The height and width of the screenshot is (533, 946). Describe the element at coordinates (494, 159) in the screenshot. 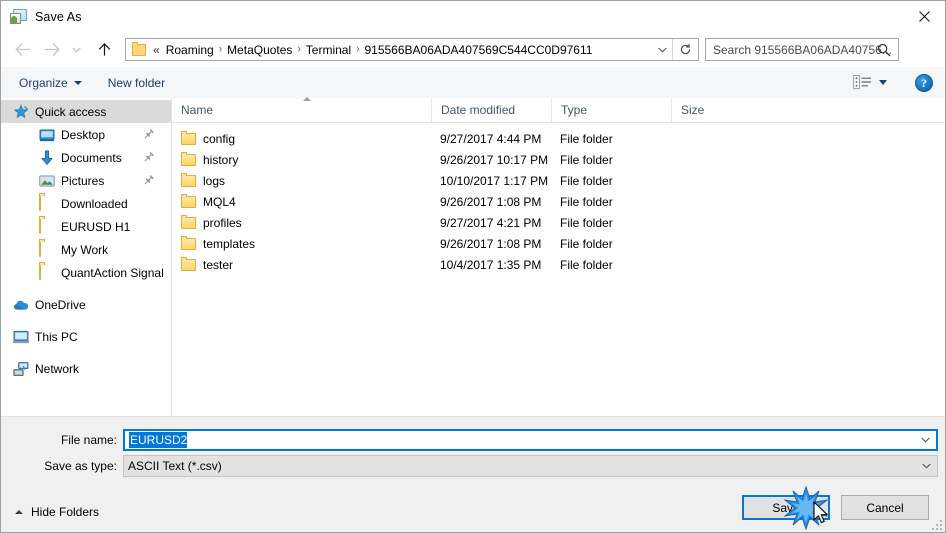

I see `file-date-cell: 9/26/2017 10:17 PM` at that location.